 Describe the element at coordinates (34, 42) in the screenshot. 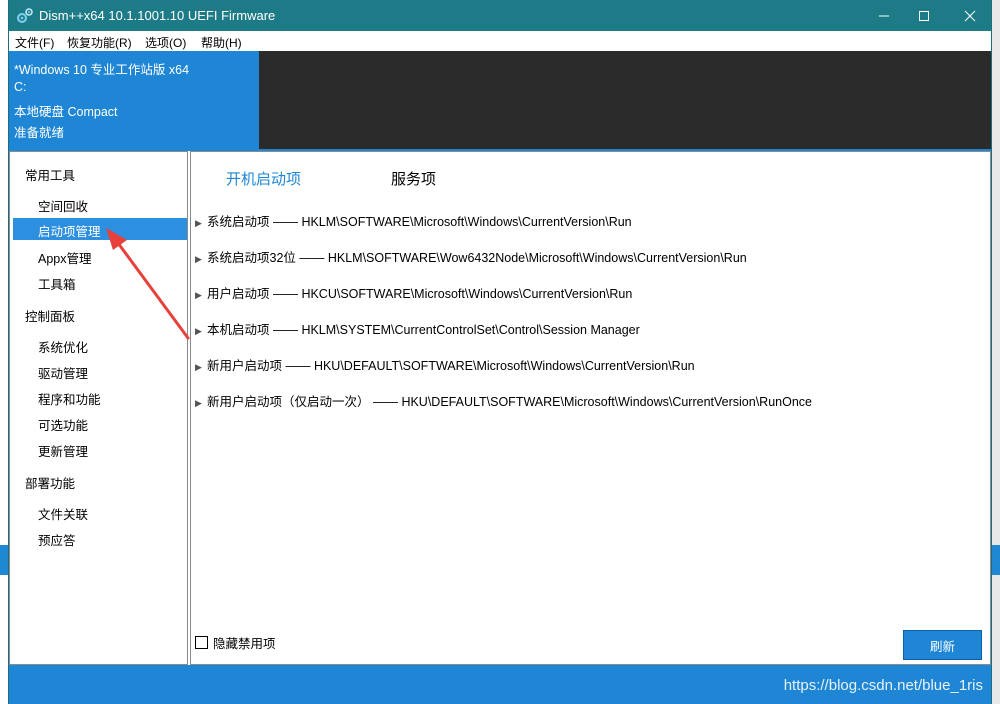

I see `menu-file: 文件(F)` at that location.